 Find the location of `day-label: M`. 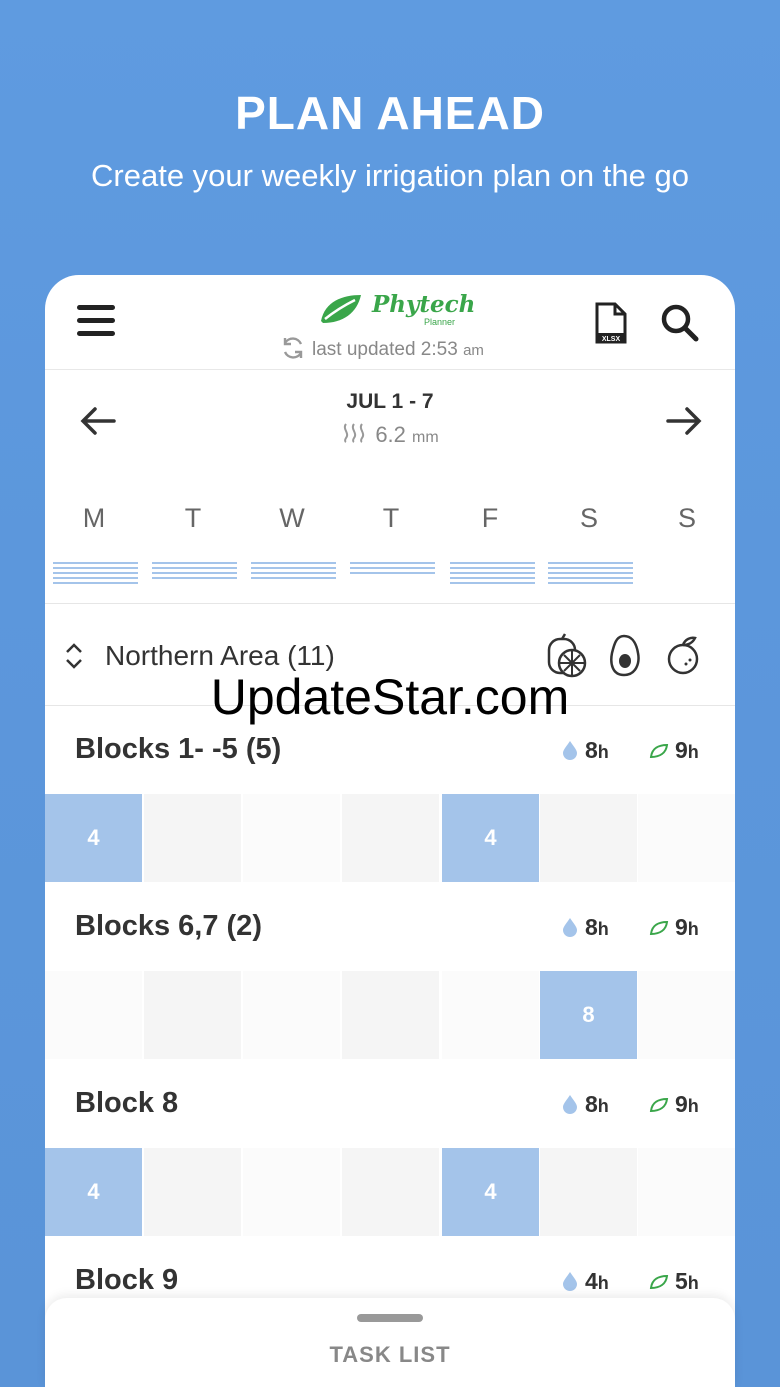

day-label: M is located at coordinates (94, 518).